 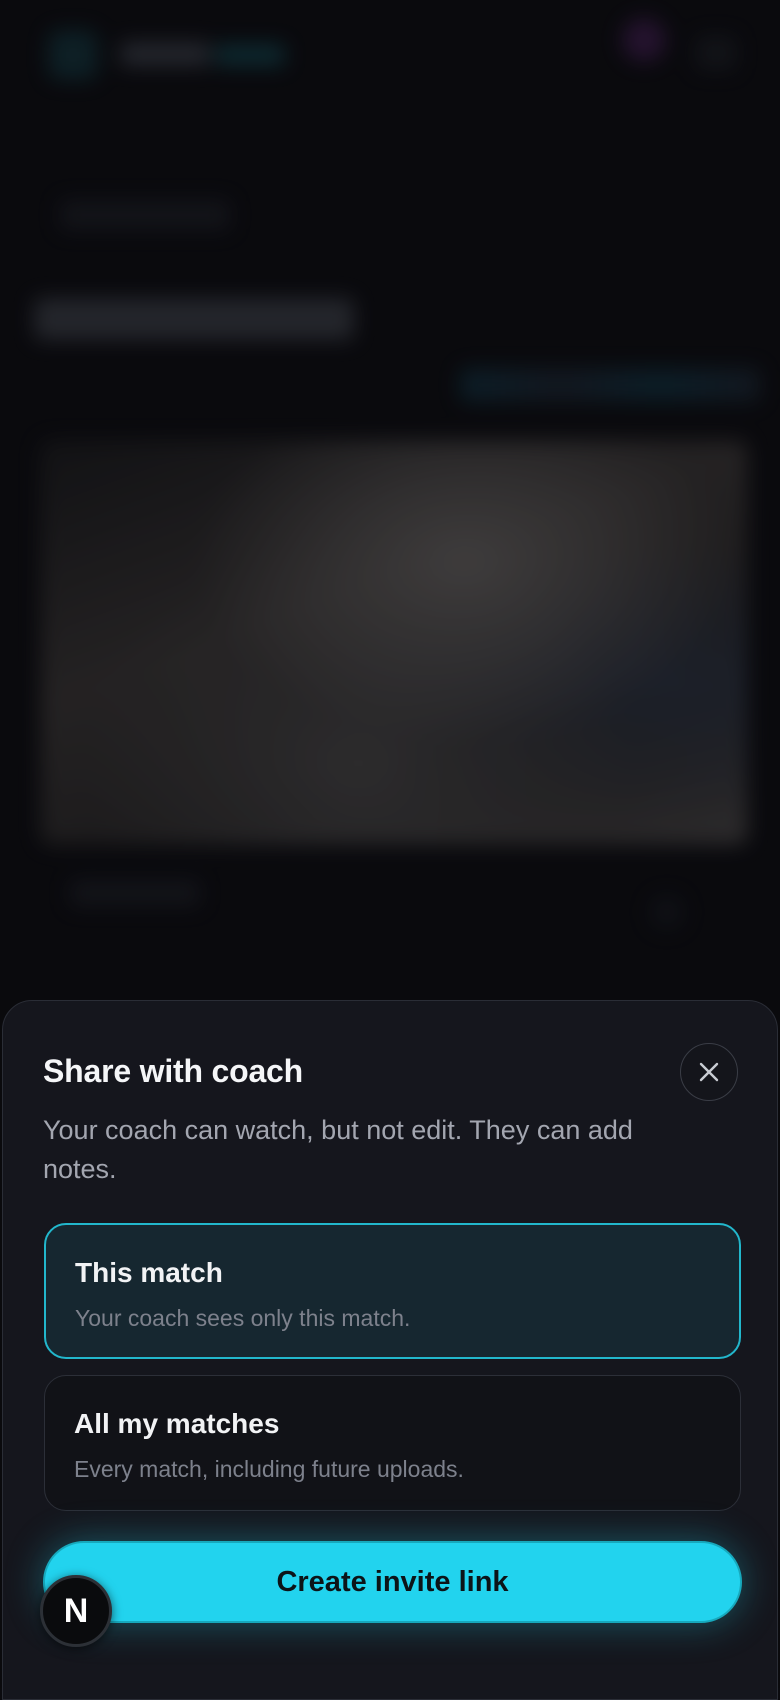 I want to click on close-icon, so click(x=709, y=1072).